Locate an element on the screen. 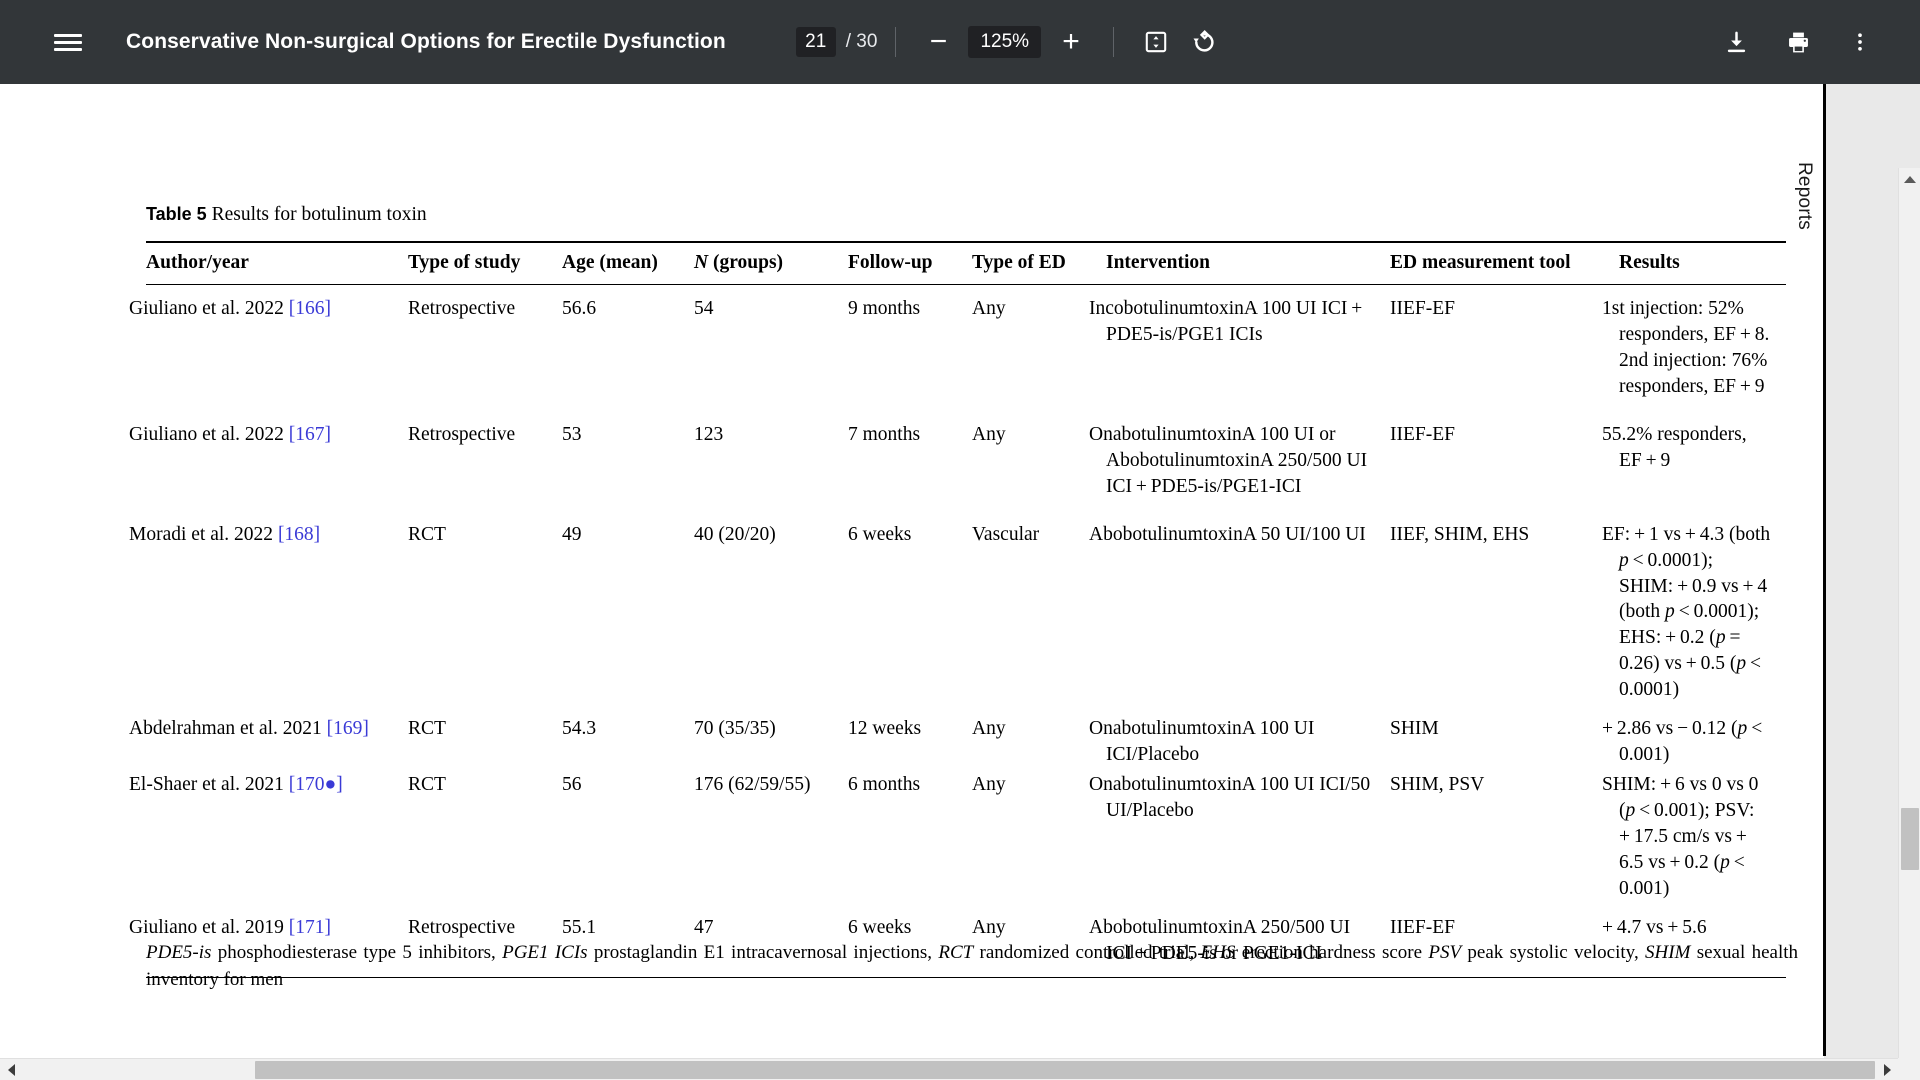 The height and width of the screenshot is (1080, 1920). fit-to-page-icon is located at coordinates (1156, 42).